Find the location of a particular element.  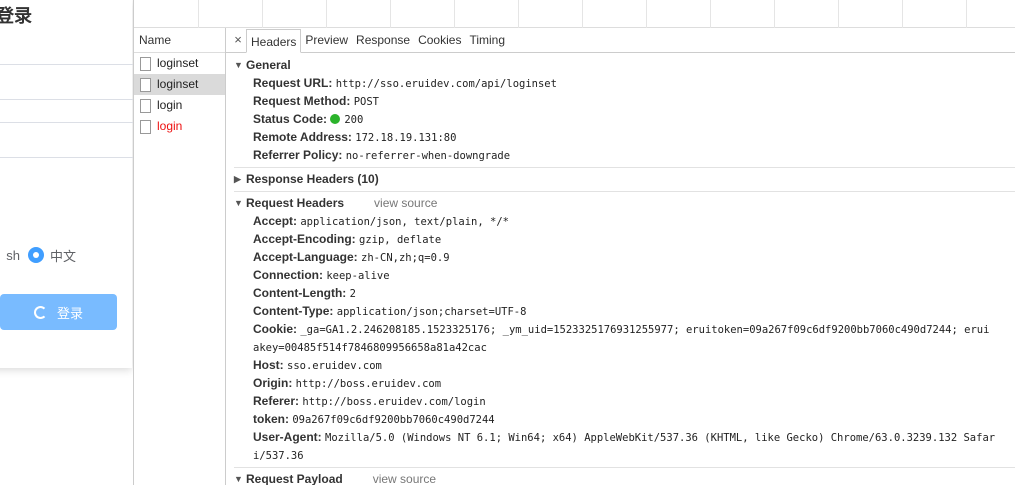

lang-chinese-label: 中文 is located at coordinates (63, 255).